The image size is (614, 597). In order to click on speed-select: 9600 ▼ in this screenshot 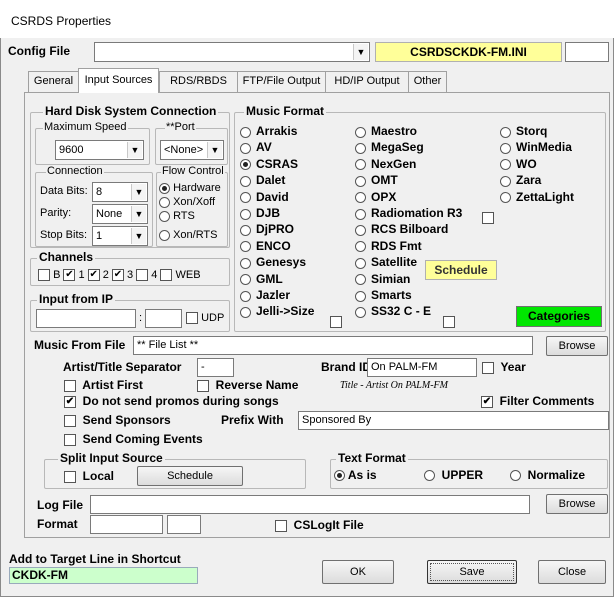, I will do `click(99, 150)`.